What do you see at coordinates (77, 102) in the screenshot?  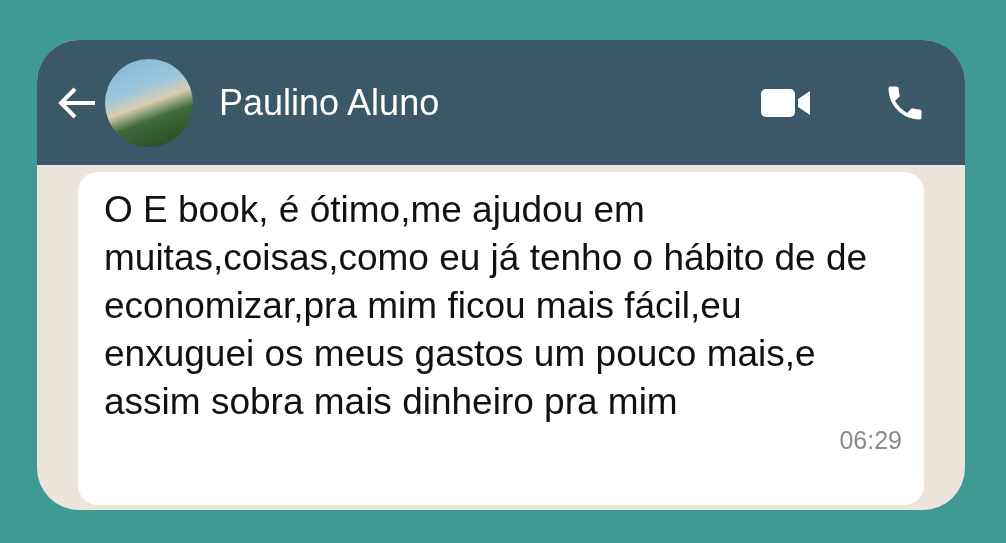 I see `back-arrow-icon` at bounding box center [77, 102].